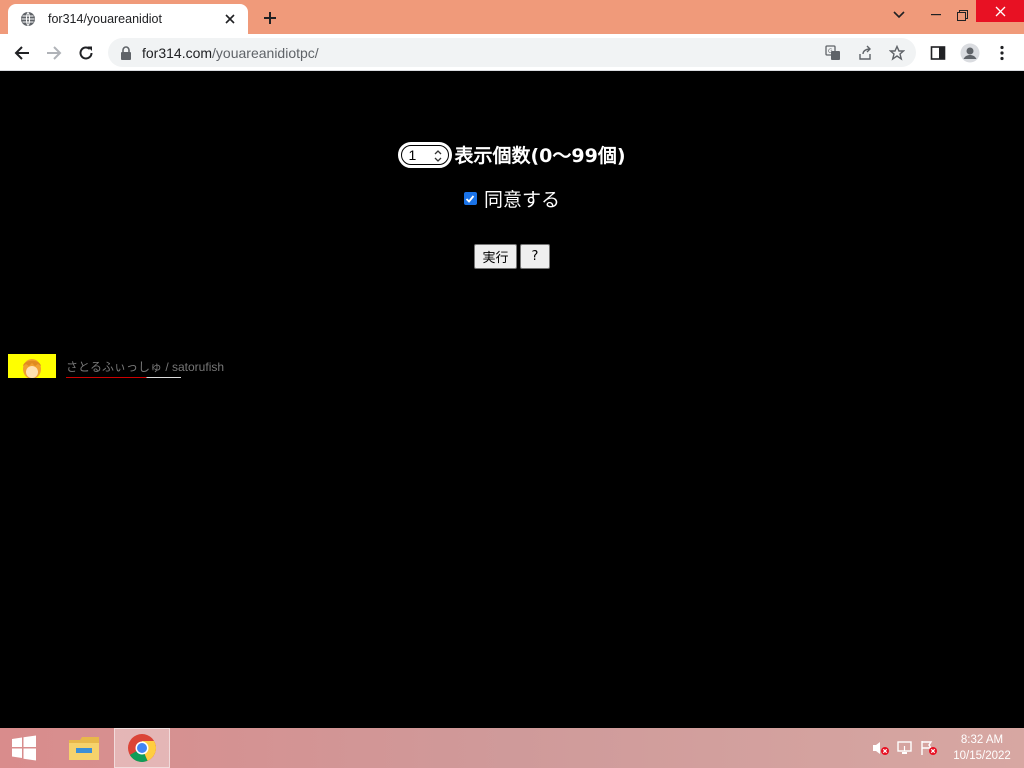  What do you see at coordinates (412, 154) in the screenshot?
I see `count-value: 1` at bounding box center [412, 154].